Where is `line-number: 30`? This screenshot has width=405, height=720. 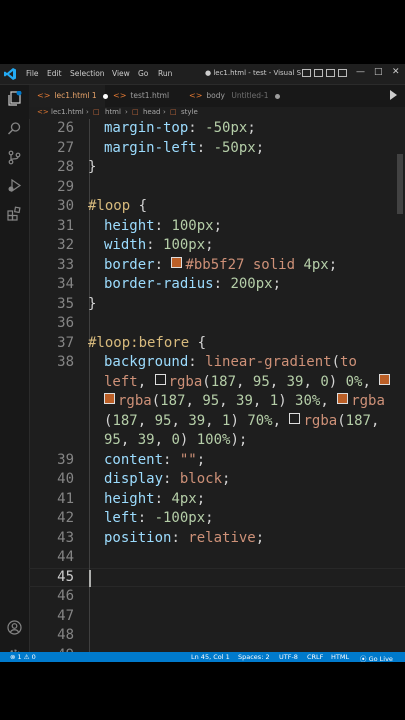 line-number: 30 is located at coordinates (65, 206).